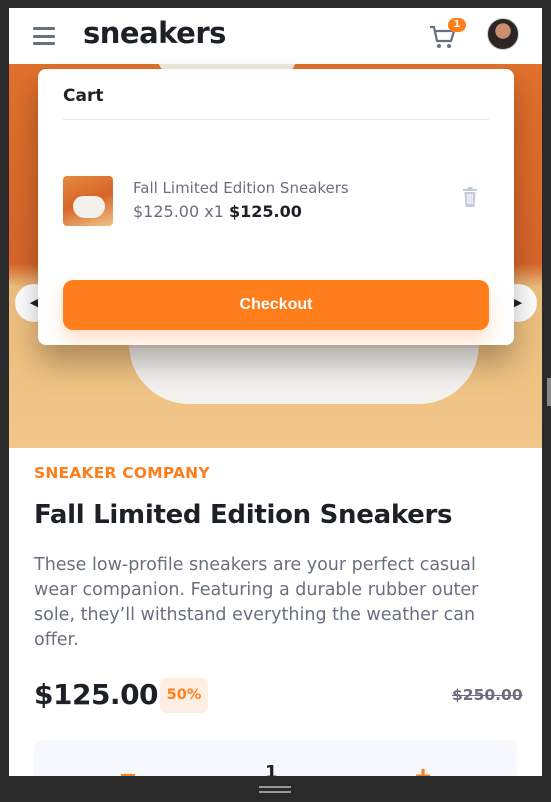 This screenshot has width=551, height=802. I want to click on cart-count-badge: 1, so click(457, 25).